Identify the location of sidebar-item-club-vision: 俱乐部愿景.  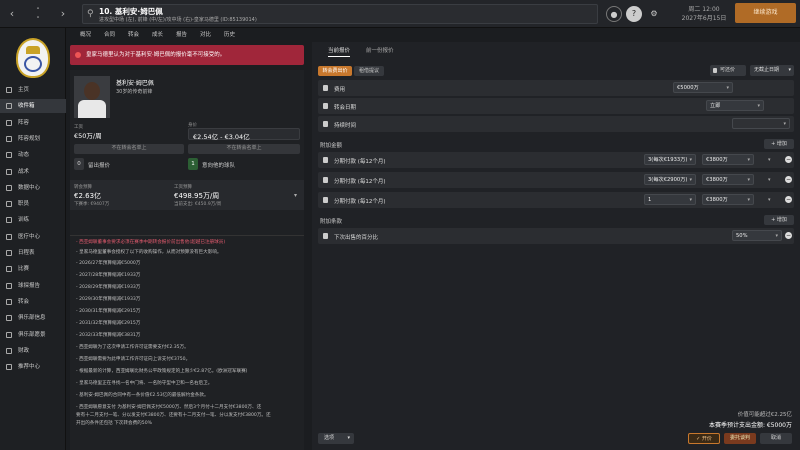
(33, 335).